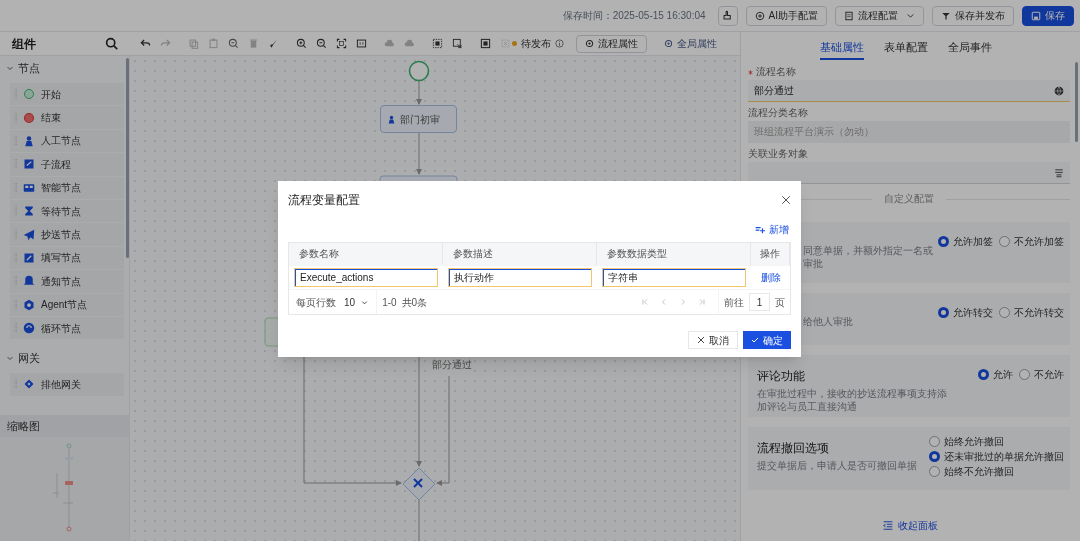  I want to click on radio-option: 不允许转交, so click(1031, 313).